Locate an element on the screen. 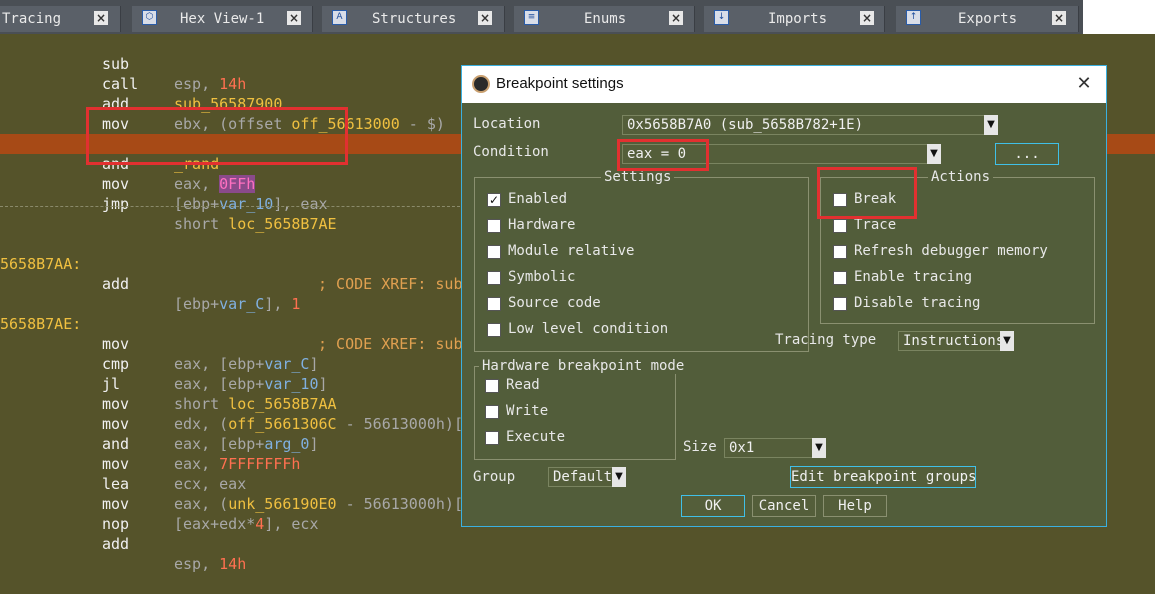 Image resolution: width=1155 pixels, height=594 pixels. check-icon: ✓ is located at coordinates (494, 200).